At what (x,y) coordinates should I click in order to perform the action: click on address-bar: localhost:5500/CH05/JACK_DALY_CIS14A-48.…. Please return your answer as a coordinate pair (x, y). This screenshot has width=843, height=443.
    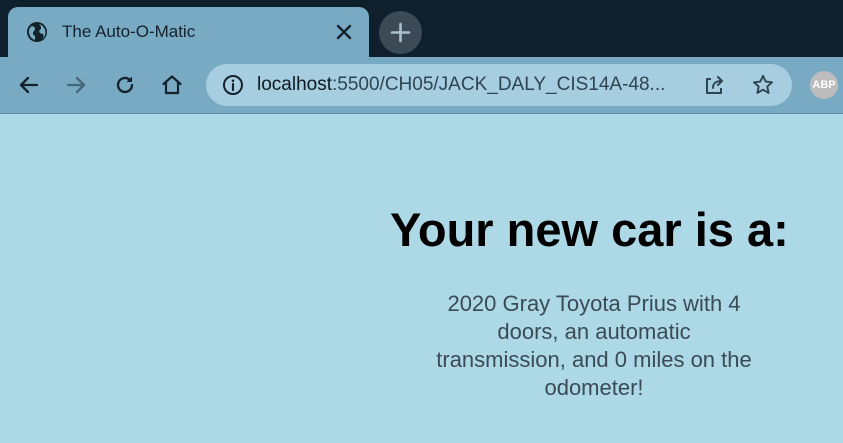
    Looking at the image, I should click on (499, 85).